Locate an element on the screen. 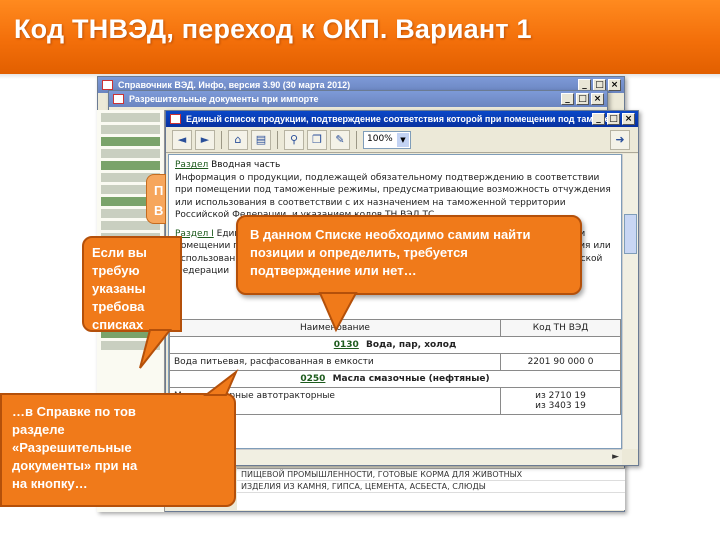 This screenshot has width=720, height=540. print-icon: ▤ is located at coordinates (261, 139).